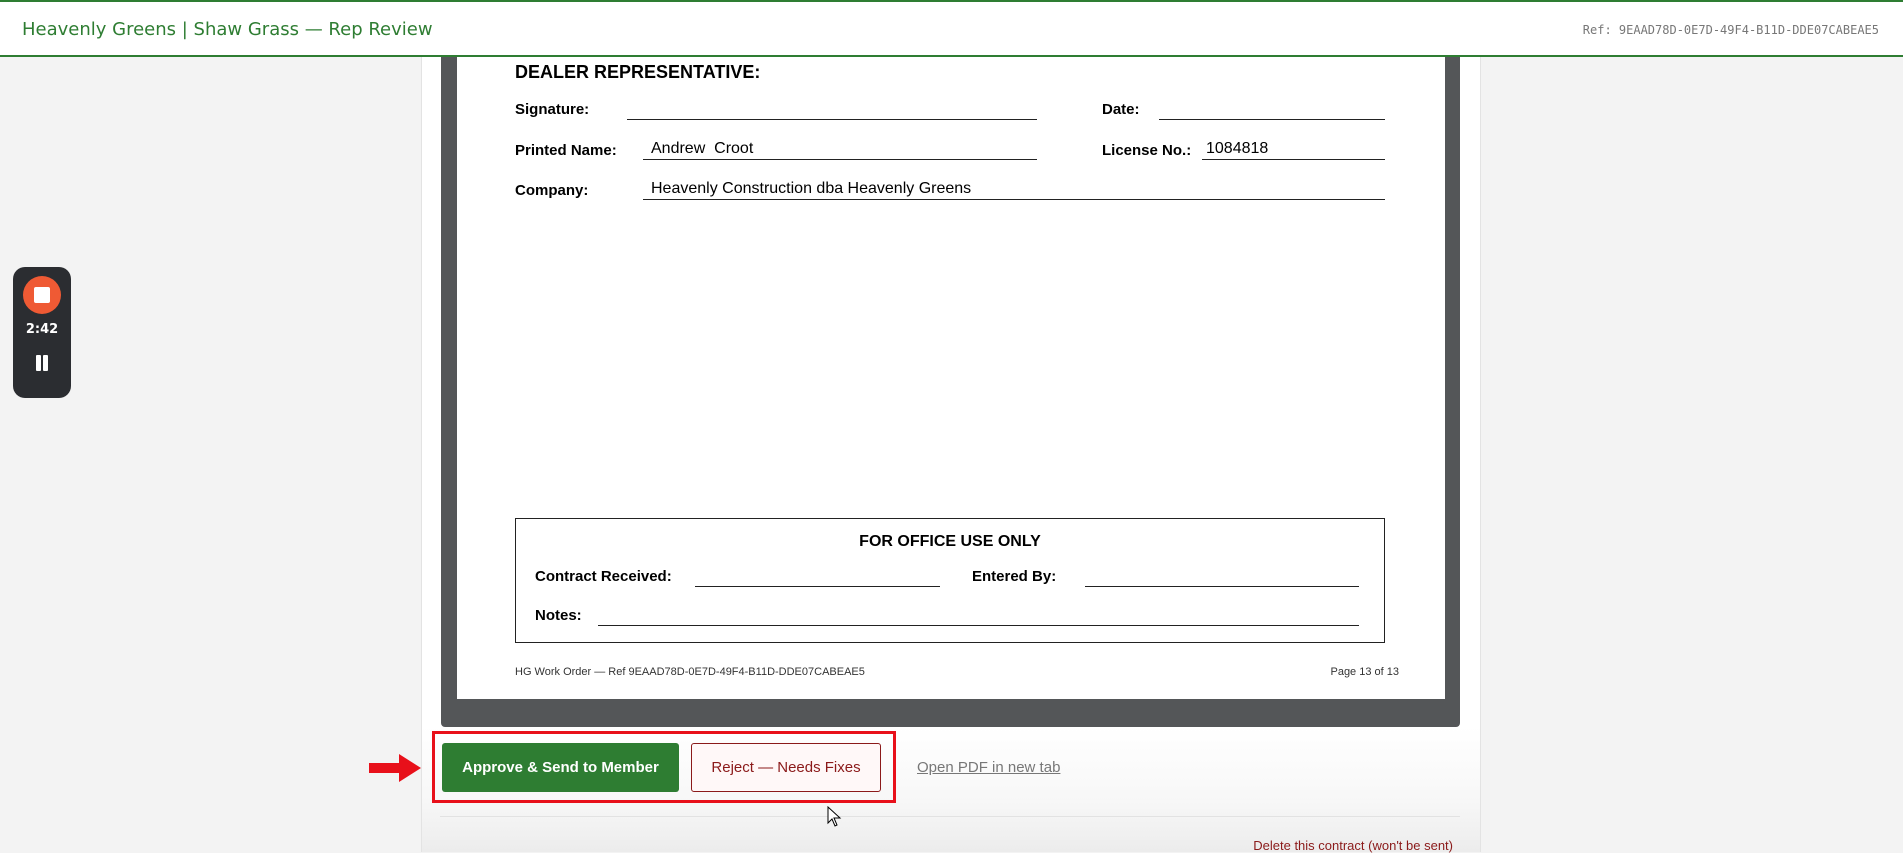 This screenshot has height=853, width=1903. I want to click on divider, so click(950, 816).